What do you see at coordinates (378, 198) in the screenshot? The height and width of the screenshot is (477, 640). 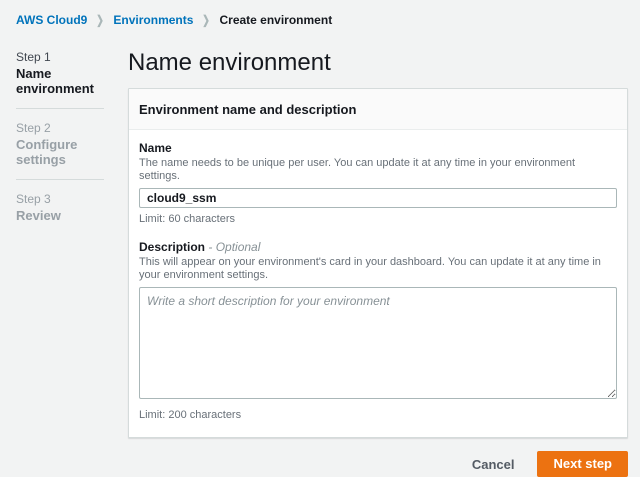 I see `environment-name-input` at bounding box center [378, 198].